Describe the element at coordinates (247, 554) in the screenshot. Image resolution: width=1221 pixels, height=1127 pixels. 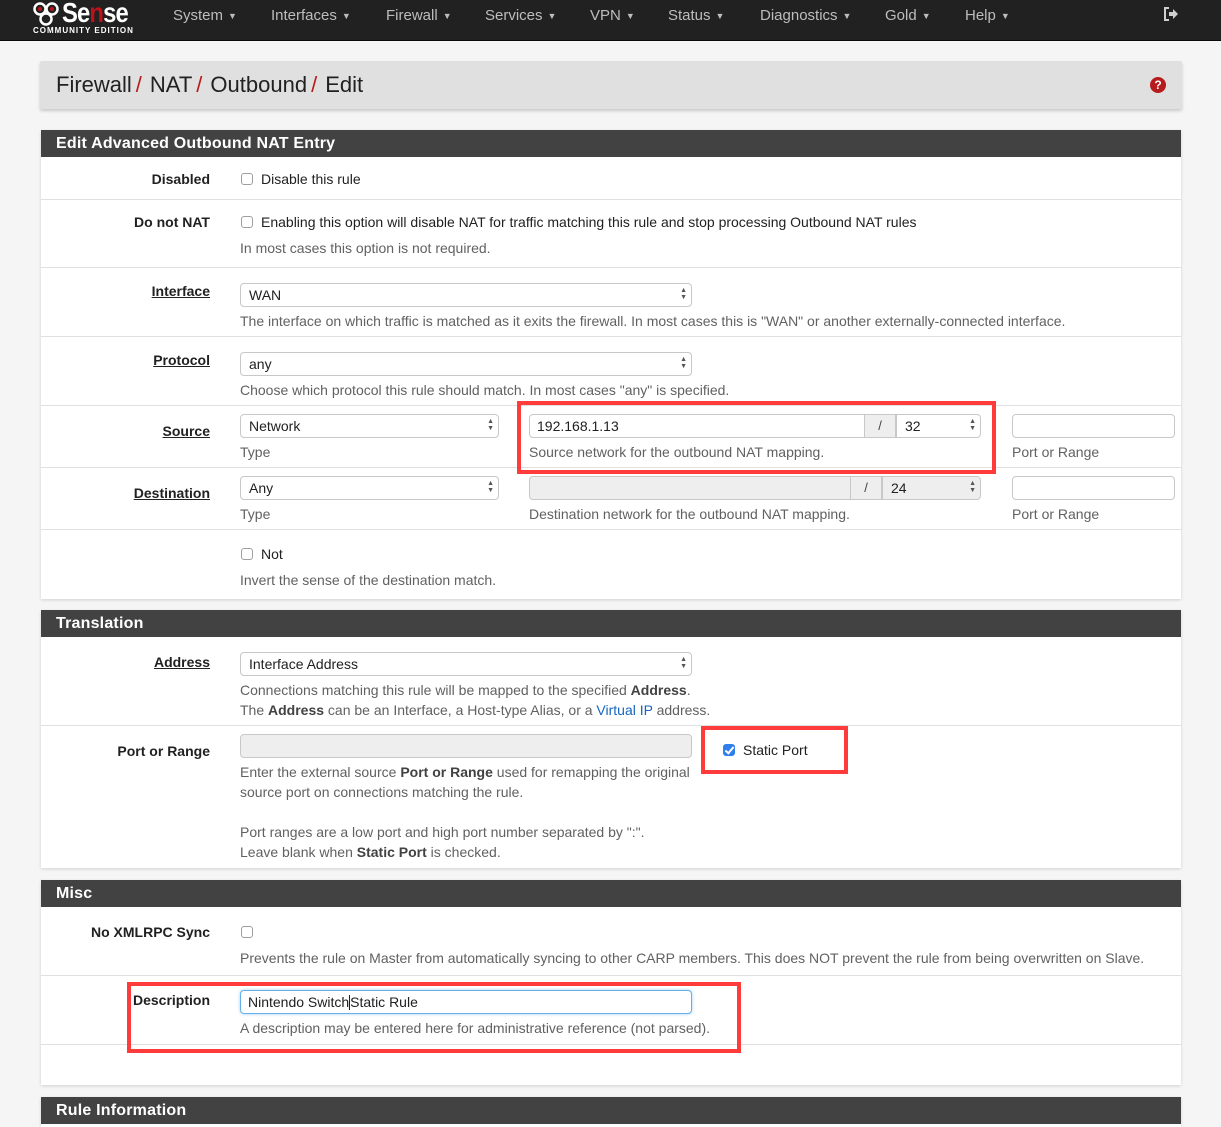
I see `not-checkbox` at that location.